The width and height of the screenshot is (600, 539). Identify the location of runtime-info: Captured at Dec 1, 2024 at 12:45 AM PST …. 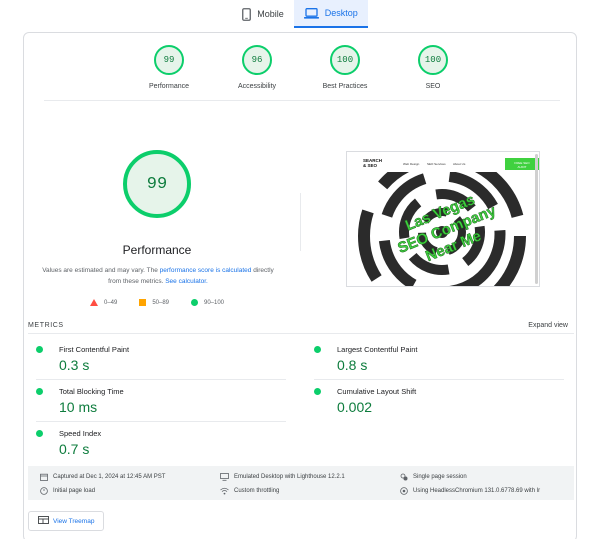
(301, 483).